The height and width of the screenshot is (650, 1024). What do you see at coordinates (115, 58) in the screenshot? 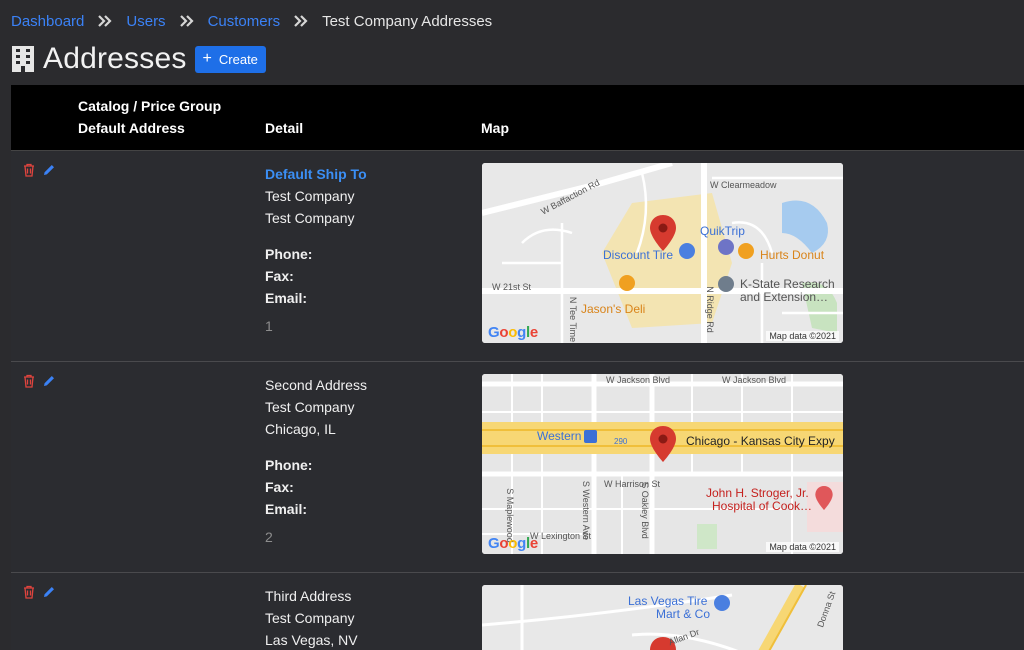
I see `page-title: Addresses` at bounding box center [115, 58].